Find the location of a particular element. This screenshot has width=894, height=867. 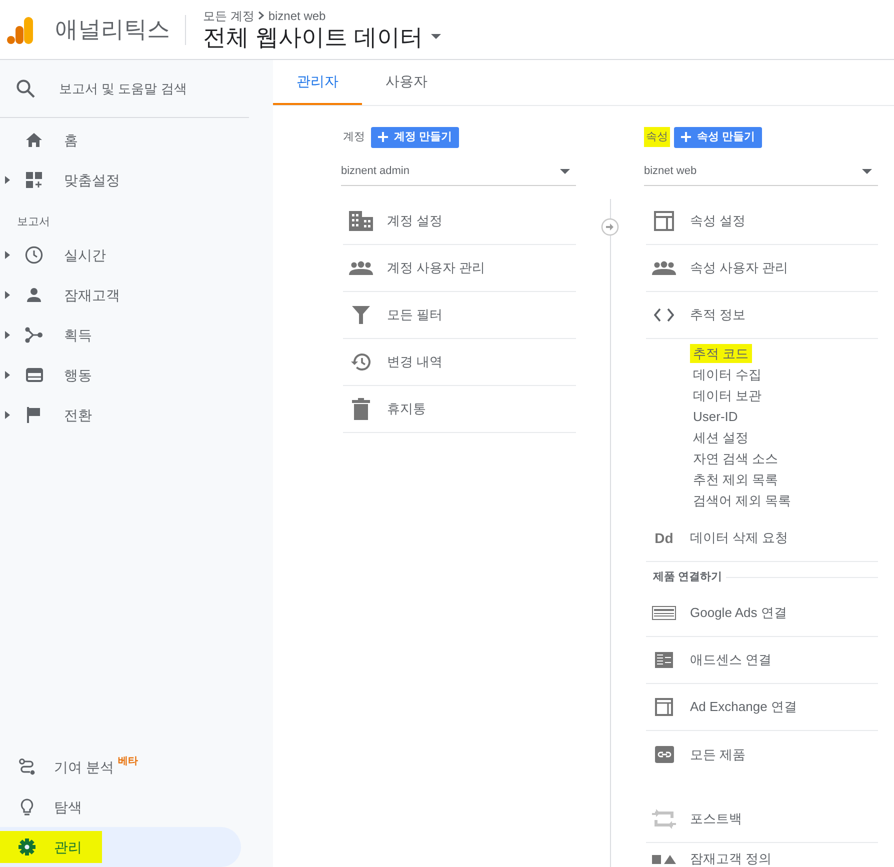

menu-item: Ad Exchange 연결 is located at coordinates (762, 707).